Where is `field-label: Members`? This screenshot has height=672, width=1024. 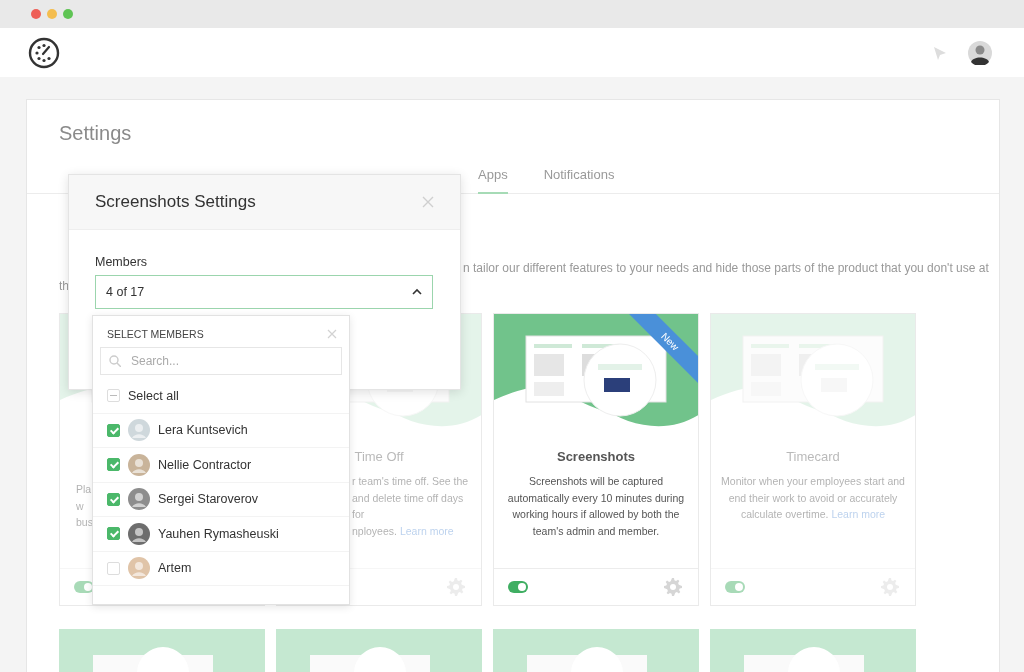
field-label: Members is located at coordinates (122, 262).